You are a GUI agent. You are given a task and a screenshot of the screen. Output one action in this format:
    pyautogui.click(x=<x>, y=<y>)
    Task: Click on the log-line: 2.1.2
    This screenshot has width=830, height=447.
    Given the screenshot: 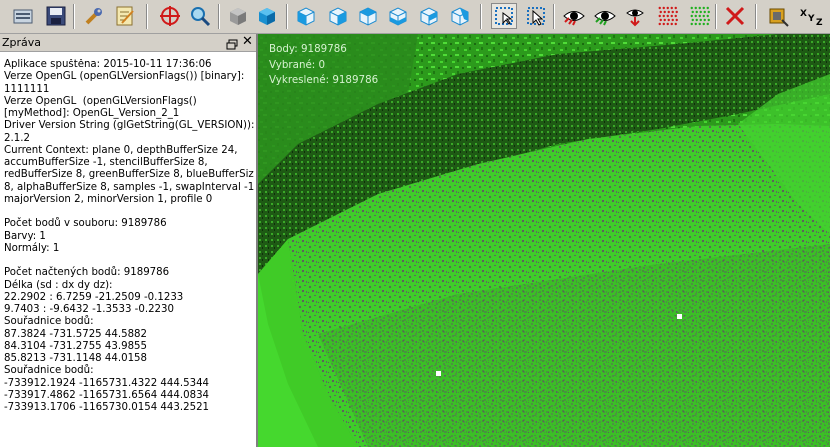 What is the action you would take?
    pyautogui.click(x=17, y=138)
    